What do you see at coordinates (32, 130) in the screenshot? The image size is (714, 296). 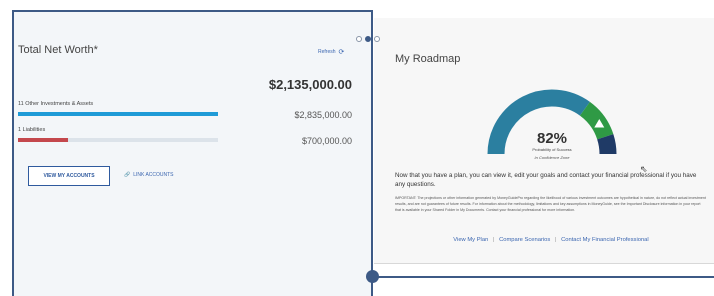 I see `liabilities-label: 1 Liabilities` at bounding box center [32, 130].